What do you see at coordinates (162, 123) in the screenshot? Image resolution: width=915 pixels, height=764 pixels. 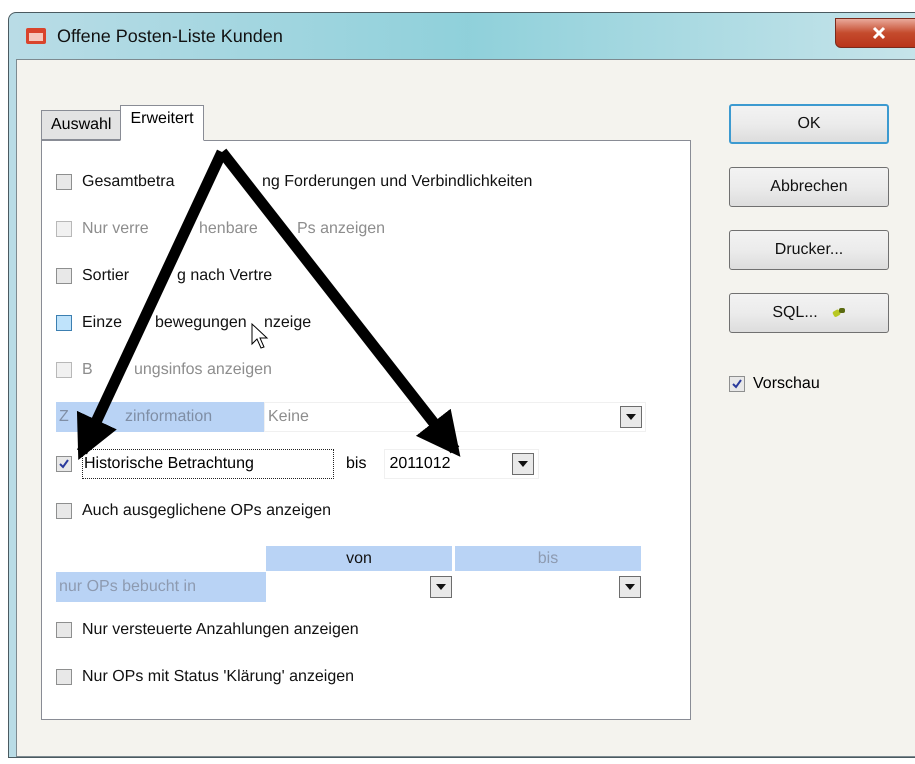 I see `tab: Erweitert` at bounding box center [162, 123].